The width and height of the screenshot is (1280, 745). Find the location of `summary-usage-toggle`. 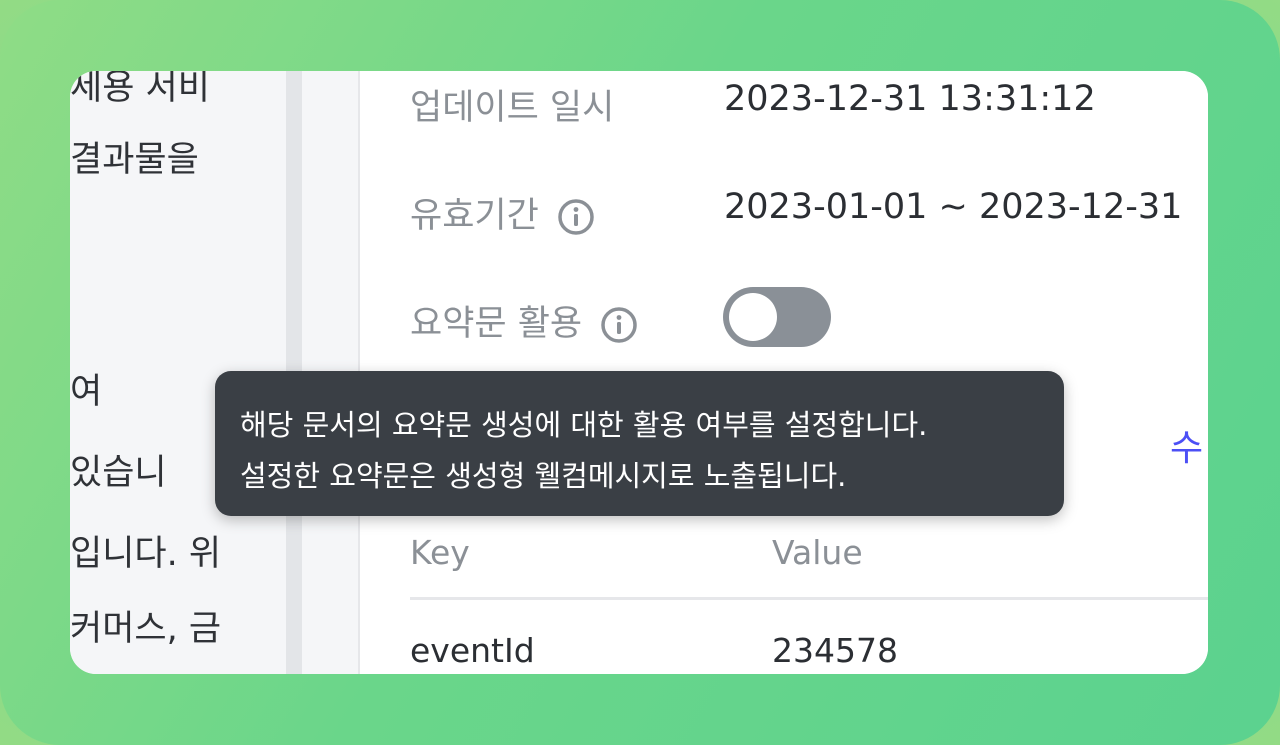

summary-usage-toggle is located at coordinates (777, 317).